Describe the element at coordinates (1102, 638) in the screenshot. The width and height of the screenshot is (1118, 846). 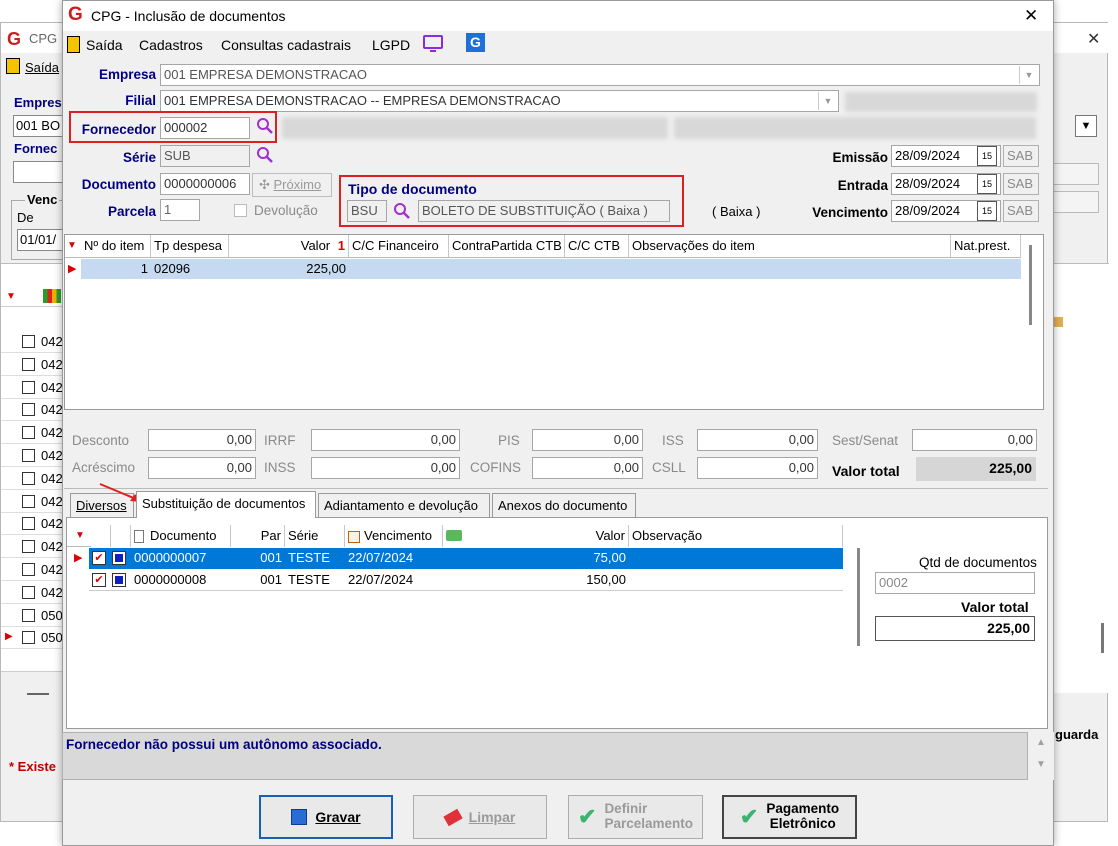
I see `bg-right-scroll` at that location.